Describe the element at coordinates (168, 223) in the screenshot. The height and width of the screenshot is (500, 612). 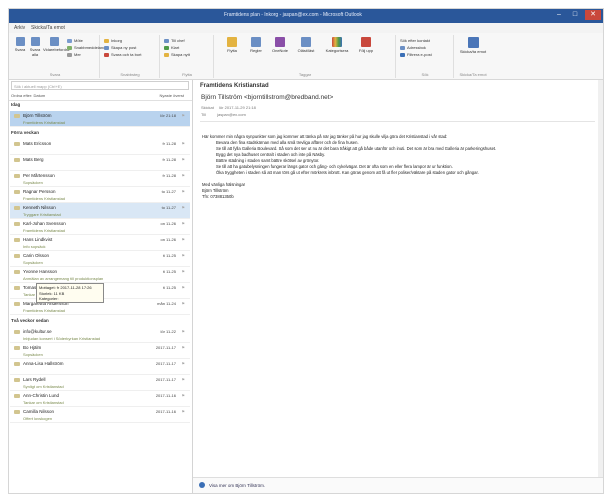
I see `list-item-date: on 11-26` at that location.